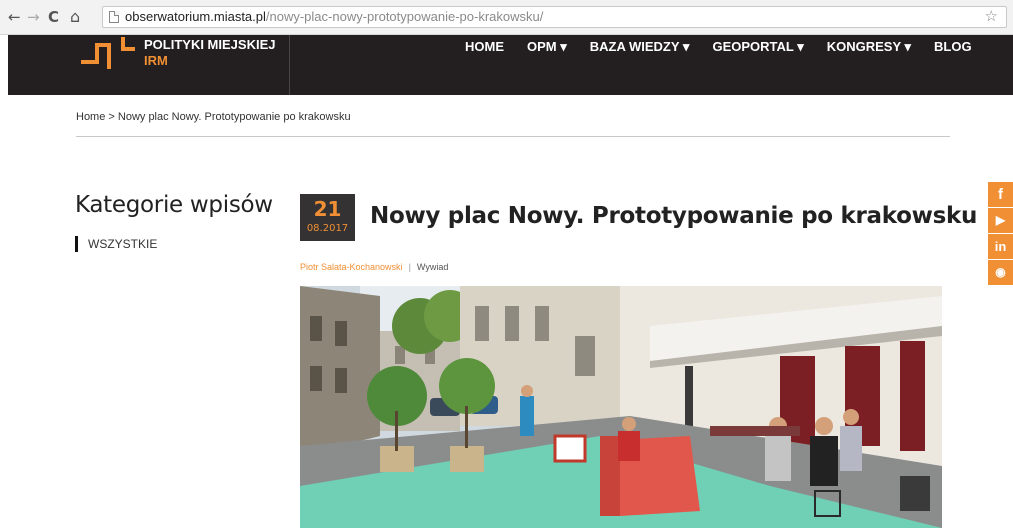 Image resolution: width=1013 pixels, height=528 pixels. What do you see at coordinates (1000, 194) in the screenshot?
I see `facebook-icon: f` at bounding box center [1000, 194].